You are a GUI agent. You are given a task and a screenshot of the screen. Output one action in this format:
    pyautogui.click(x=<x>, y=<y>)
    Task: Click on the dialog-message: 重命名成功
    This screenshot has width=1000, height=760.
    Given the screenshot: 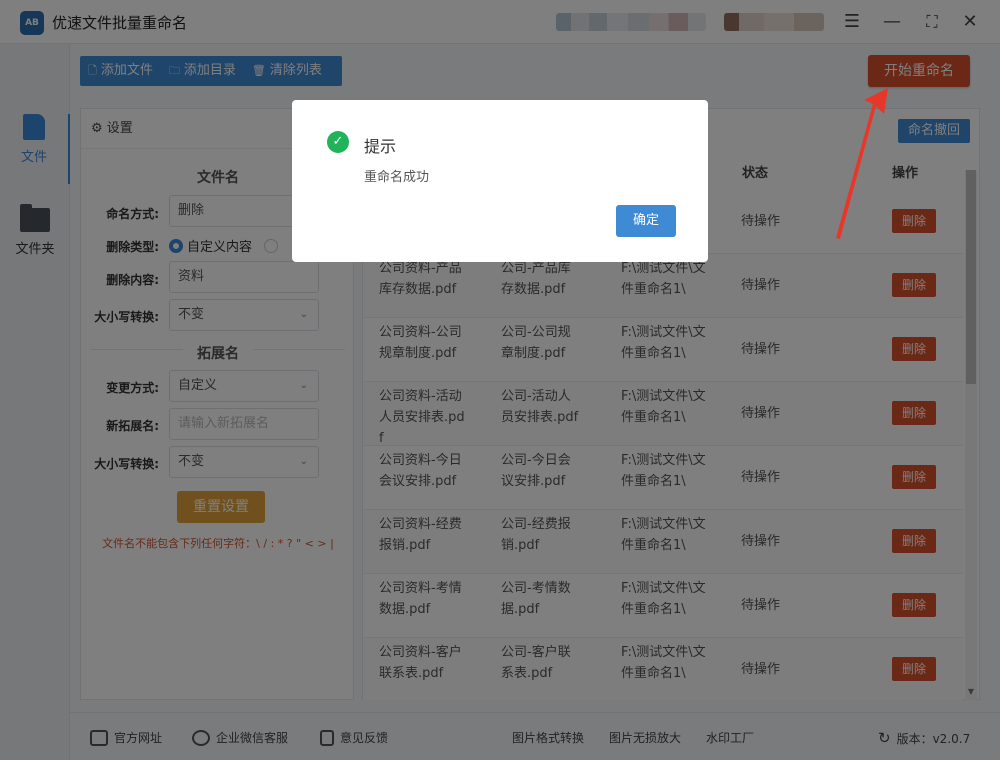 What is the action you would take?
    pyautogui.click(x=397, y=177)
    